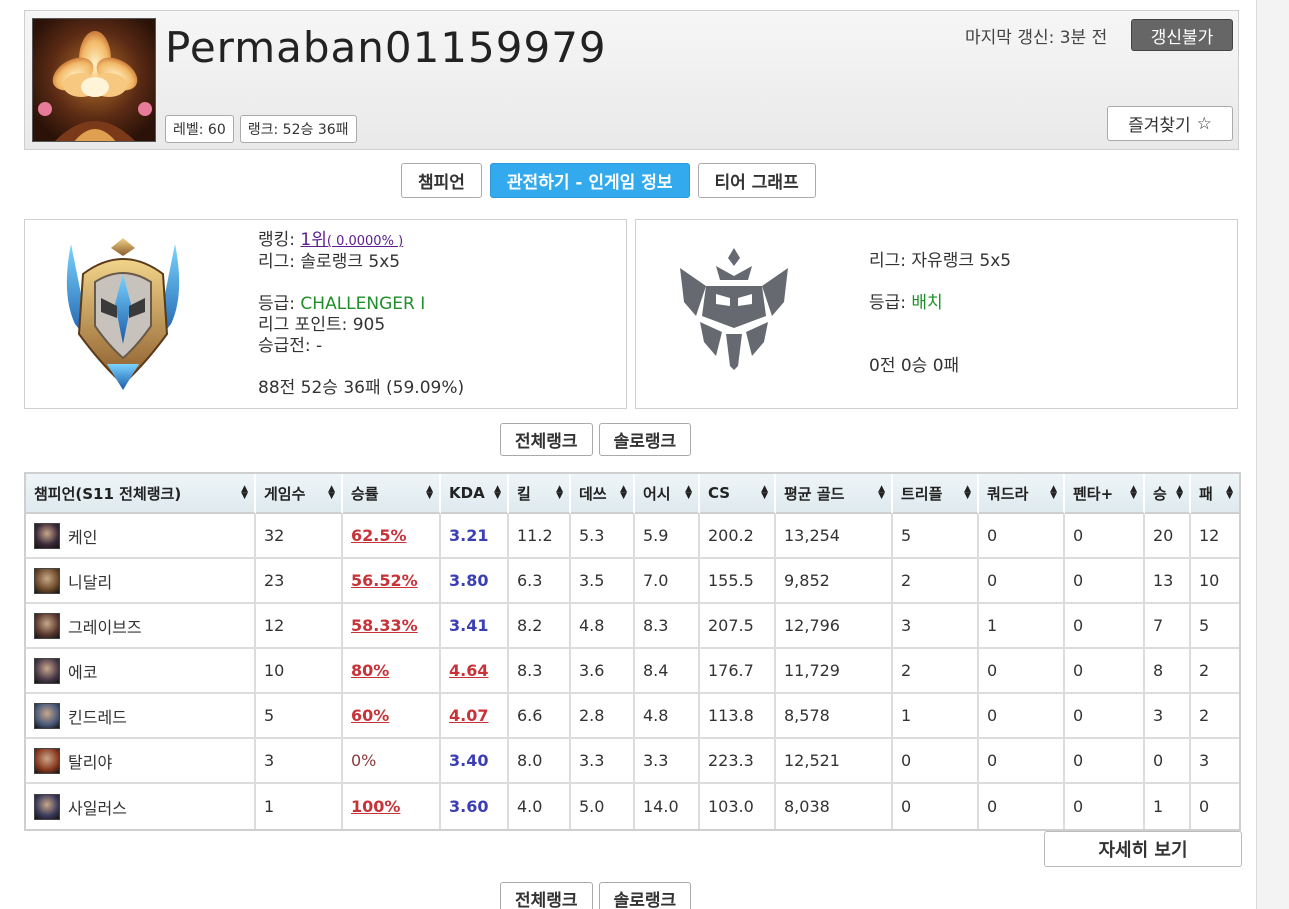  Describe the element at coordinates (469, 670) in the screenshot. I see `kda-value: 4.64` at that location.